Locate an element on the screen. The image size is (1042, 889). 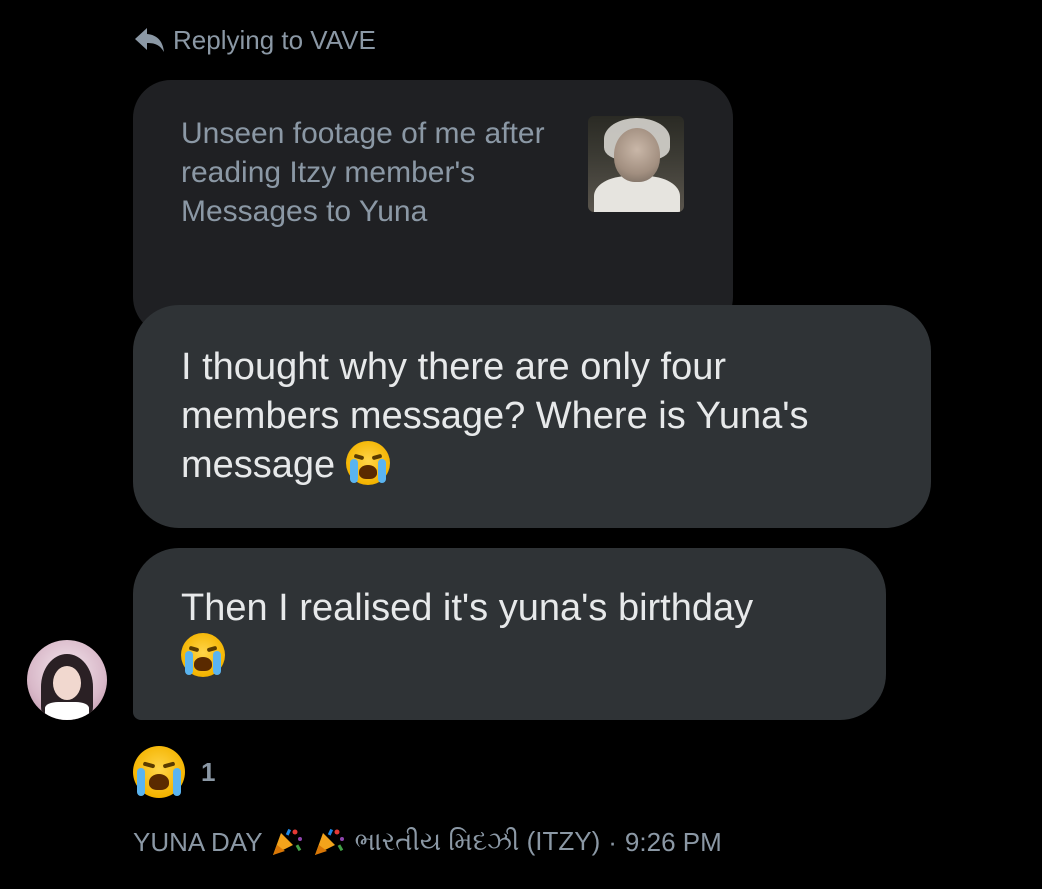
sender-name: YUNA DAY is located at coordinates (198, 842).